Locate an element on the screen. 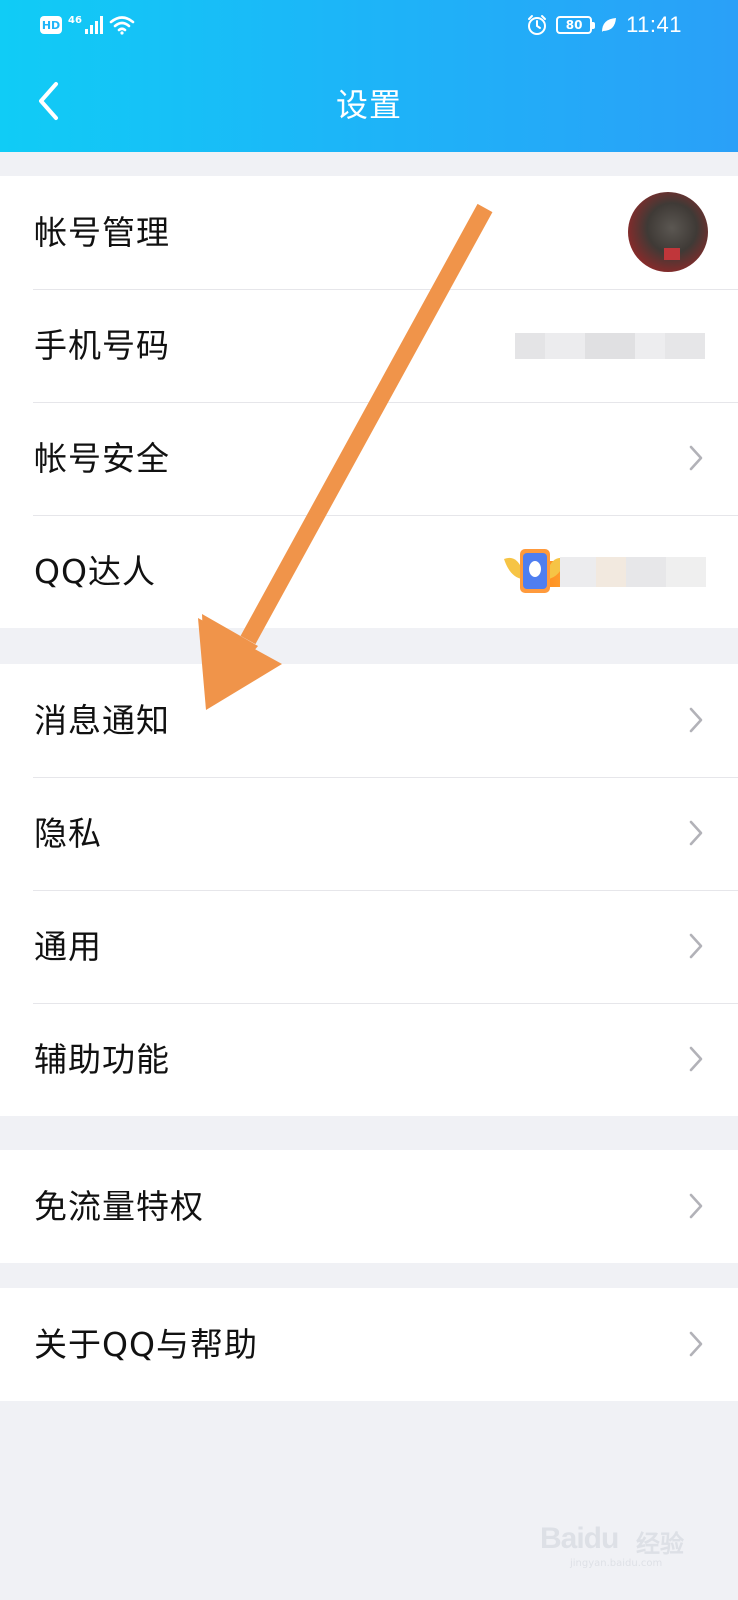 This screenshot has width=738, height=1600. watermark-cn: 经验 is located at coordinates (660, 1544).